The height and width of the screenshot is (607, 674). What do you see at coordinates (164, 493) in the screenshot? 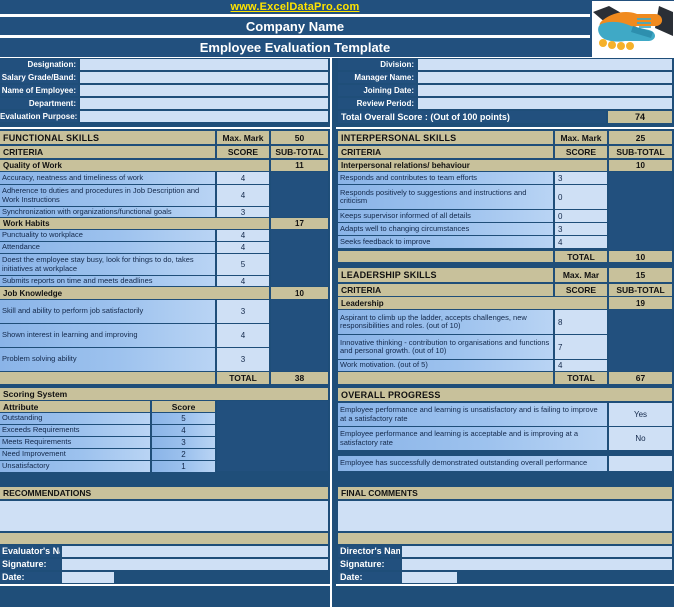
I see `recommendations-title: RECOMMENDATIONS` at bounding box center [164, 493].